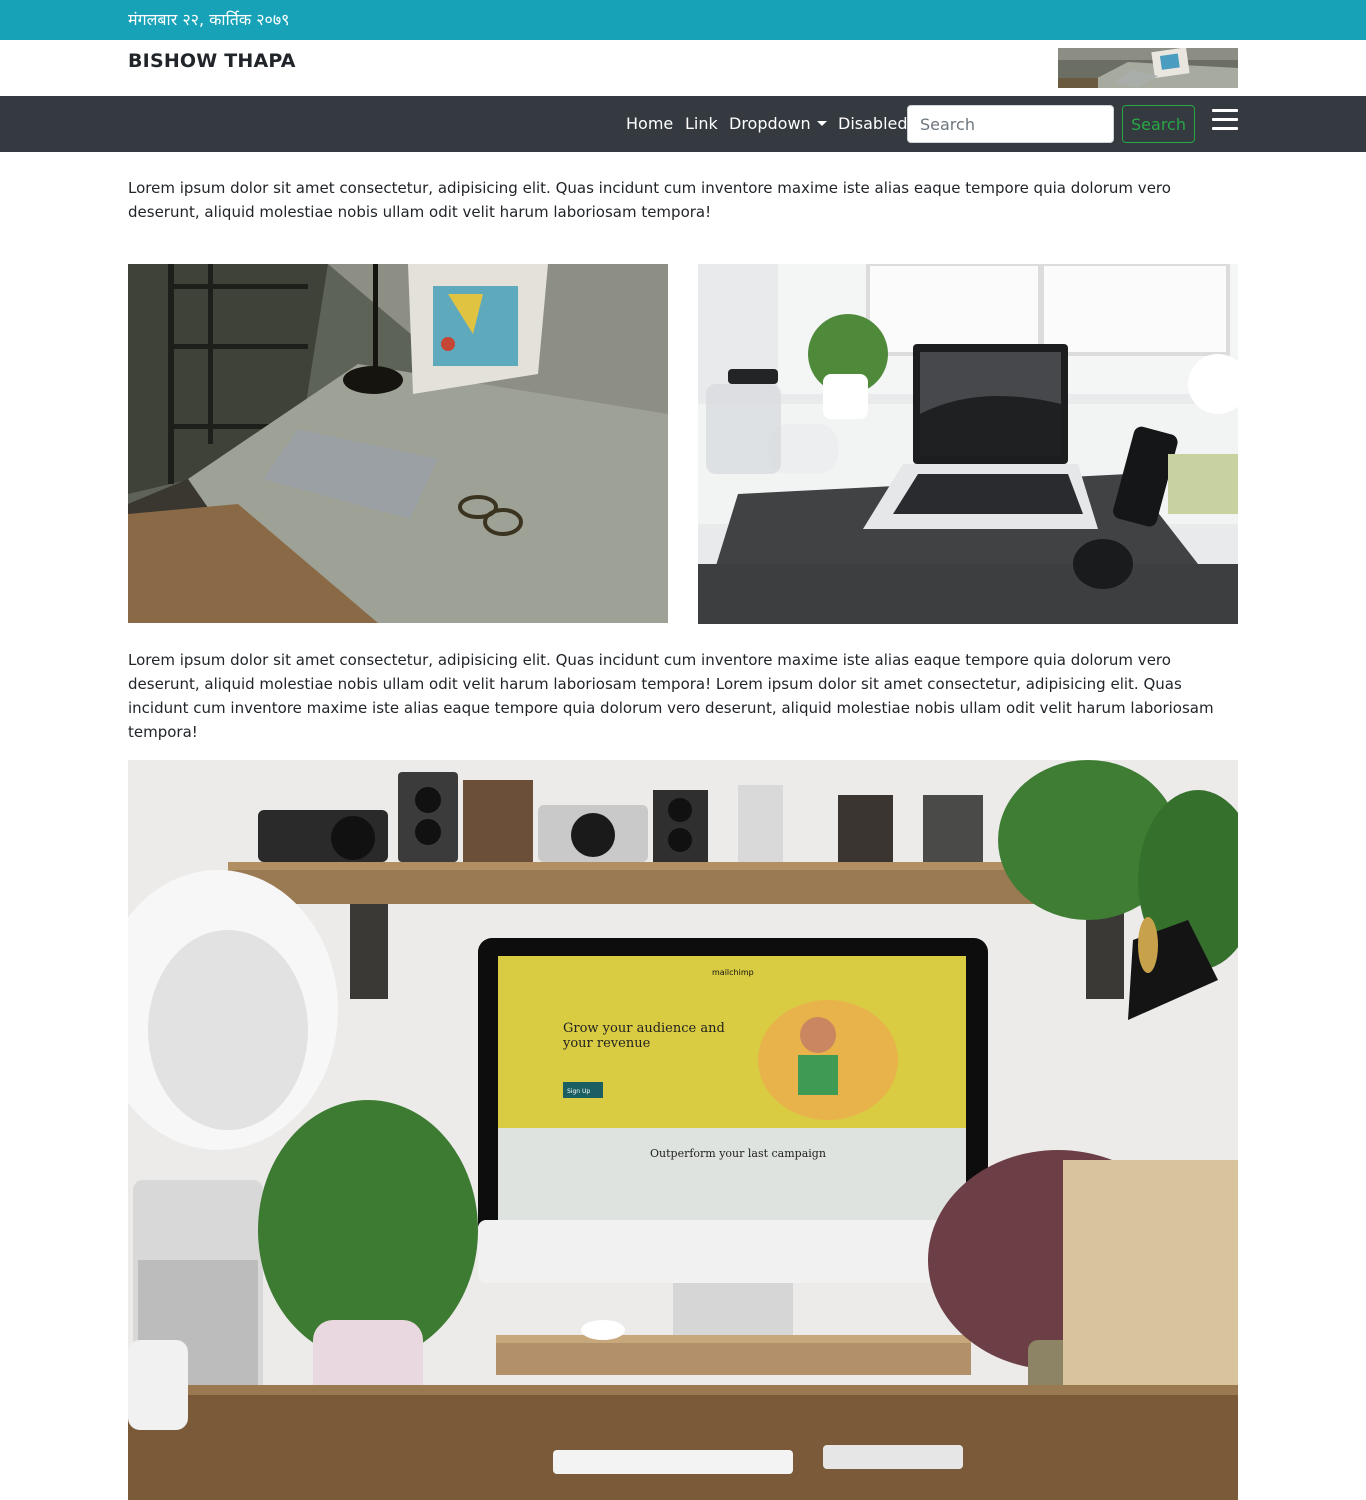 Image resolution: width=1366 pixels, height=1500 pixels. I want to click on search-button: Search, so click(1158, 124).